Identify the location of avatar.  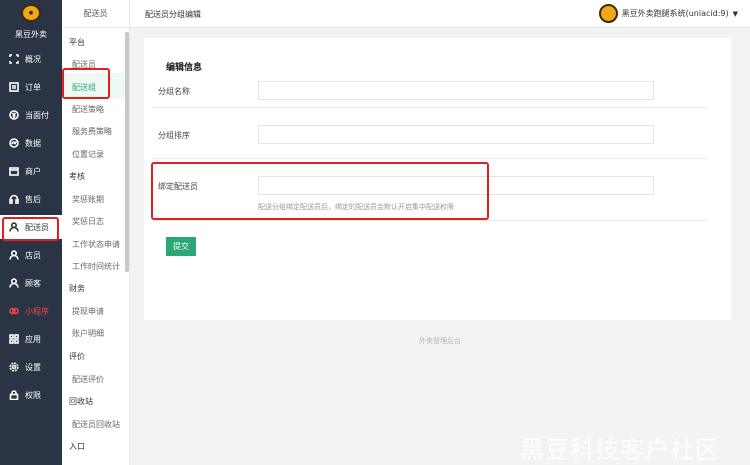
(608, 13).